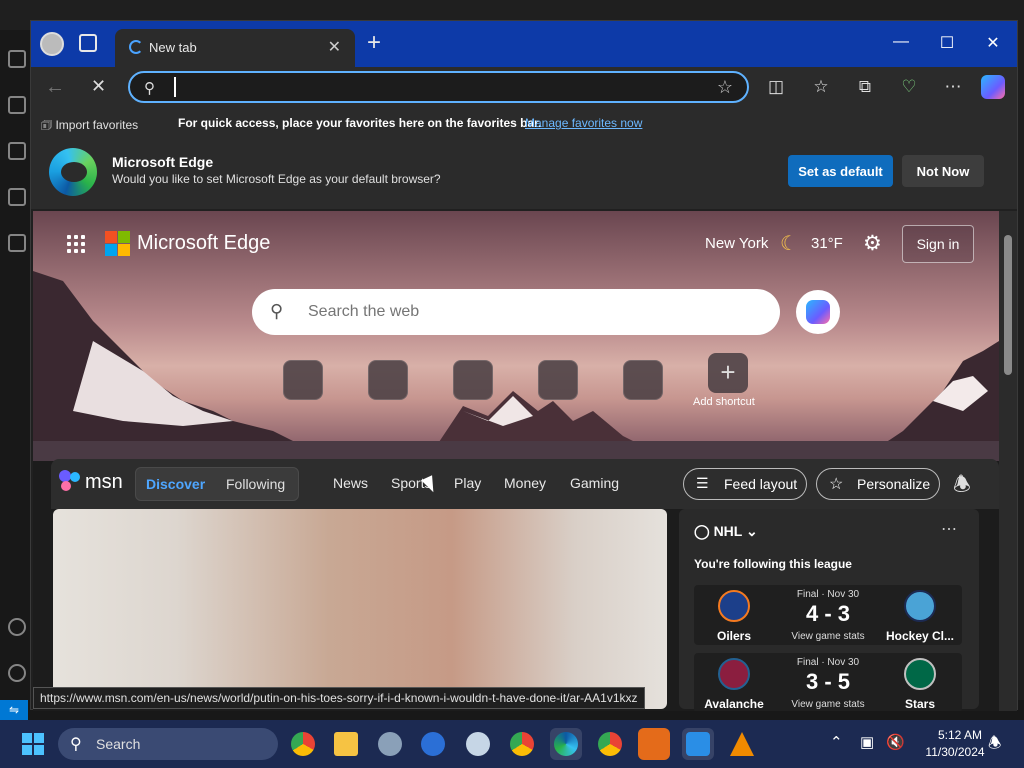  What do you see at coordinates (566, 744) in the screenshot?
I see `edge-app-icon` at bounding box center [566, 744].